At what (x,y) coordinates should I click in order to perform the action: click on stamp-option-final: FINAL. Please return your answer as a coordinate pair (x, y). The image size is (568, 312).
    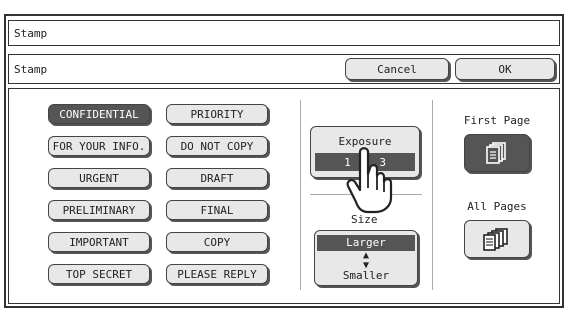
    Looking at the image, I should click on (217, 210).